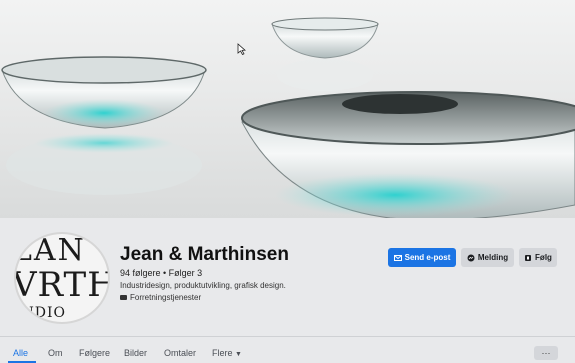  What do you see at coordinates (135, 353) in the screenshot?
I see `tab-photos: Bilder` at bounding box center [135, 353].